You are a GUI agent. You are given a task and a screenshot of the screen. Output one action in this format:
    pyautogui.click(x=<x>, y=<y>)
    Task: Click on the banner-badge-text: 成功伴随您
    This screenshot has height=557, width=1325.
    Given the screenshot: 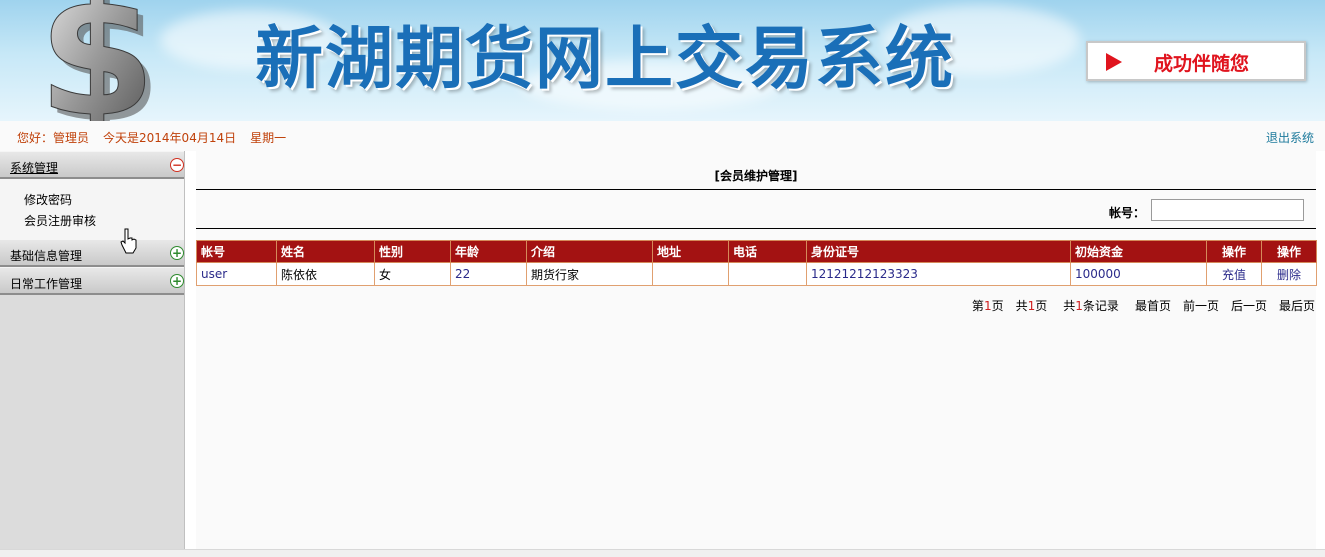 What is the action you would take?
    pyautogui.click(x=1202, y=64)
    